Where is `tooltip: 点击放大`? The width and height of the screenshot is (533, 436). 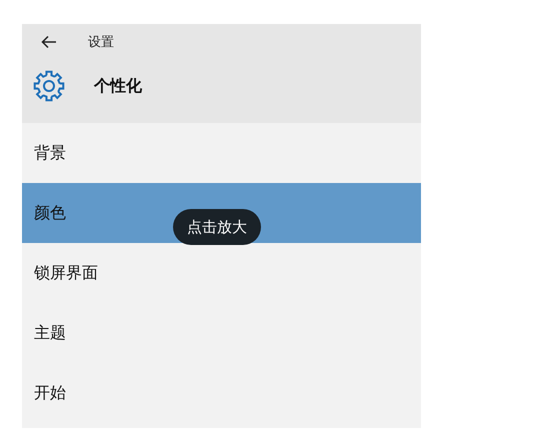
tooltip: 点击放大 is located at coordinates (217, 227).